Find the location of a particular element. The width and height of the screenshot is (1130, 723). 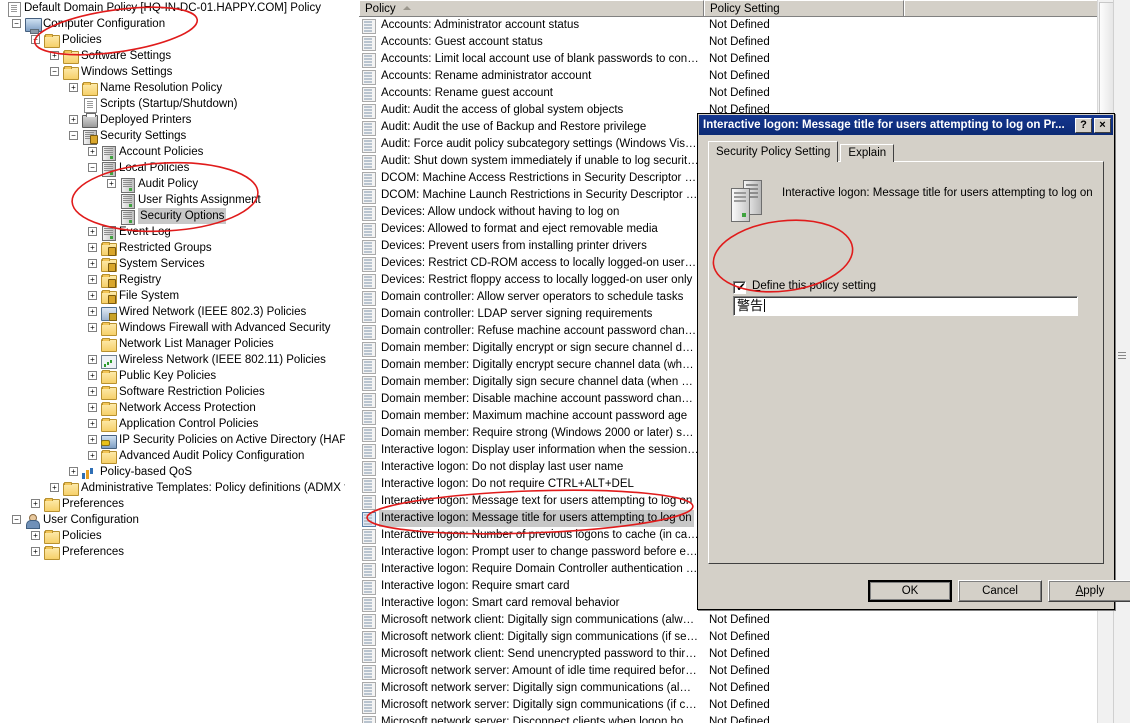

tree-item-account-policies: + Account Policies is located at coordinates (172, 152).